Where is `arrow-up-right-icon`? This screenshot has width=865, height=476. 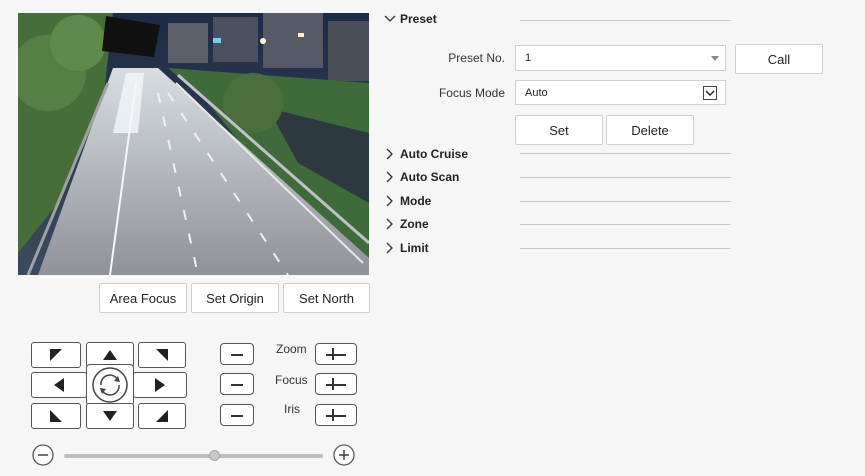
arrow-up-right-icon is located at coordinates (162, 355).